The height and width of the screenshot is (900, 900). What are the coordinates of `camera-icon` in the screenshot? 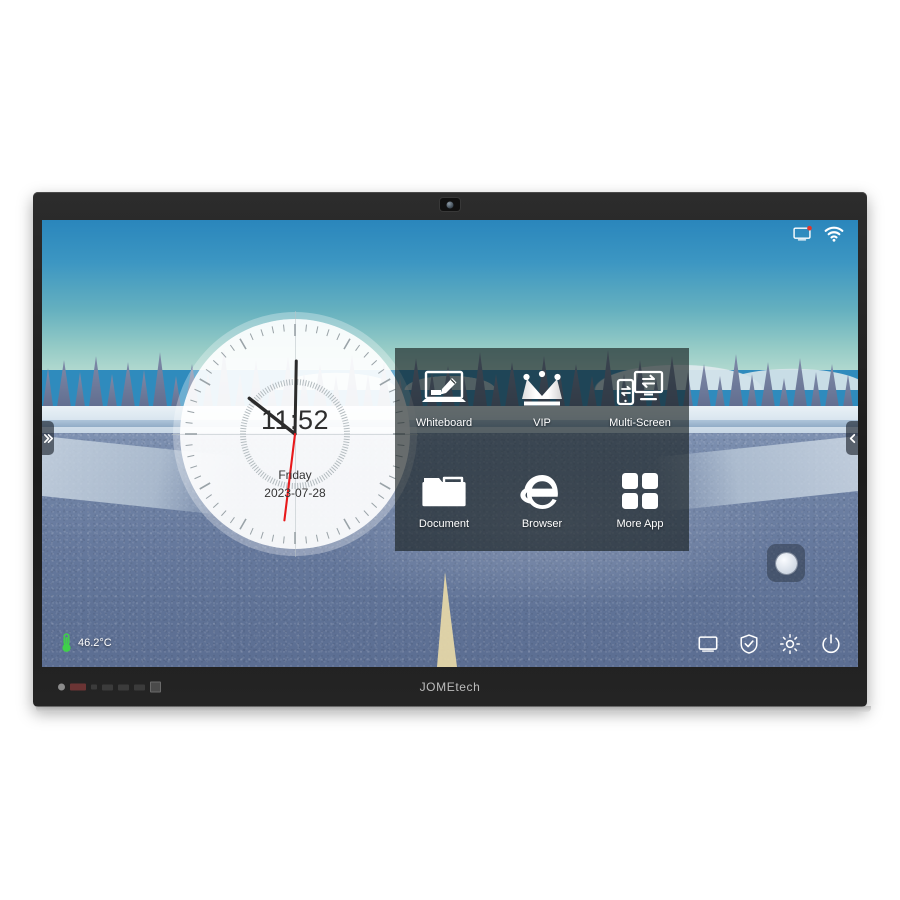 It's located at (450, 204).